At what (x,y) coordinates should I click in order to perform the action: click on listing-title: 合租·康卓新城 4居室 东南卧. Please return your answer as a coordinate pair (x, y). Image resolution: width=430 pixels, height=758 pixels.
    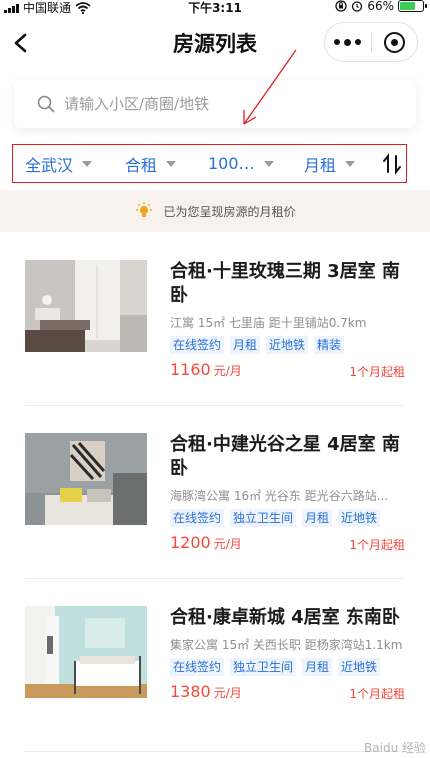
    Looking at the image, I should click on (285, 617).